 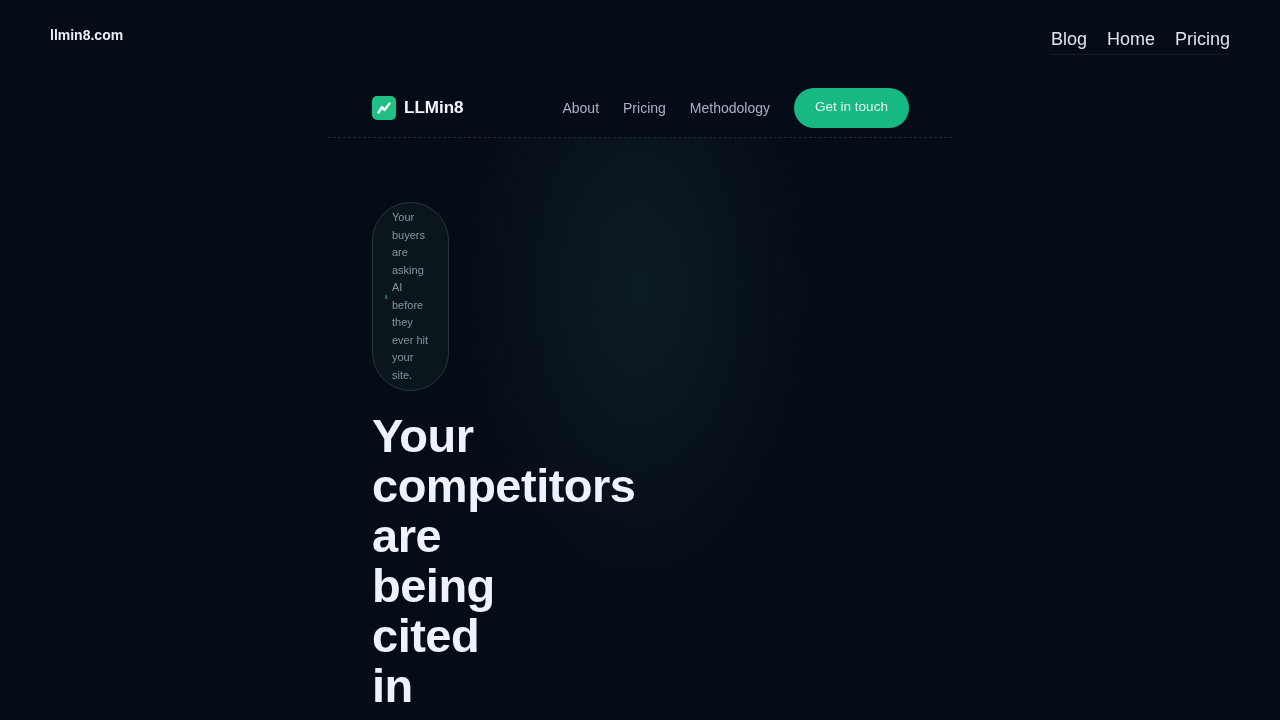 What do you see at coordinates (411, 296) in the screenshot?
I see `tagline-text: Your buyers are asking AI before they ever hit your site.` at bounding box center [411, 296].